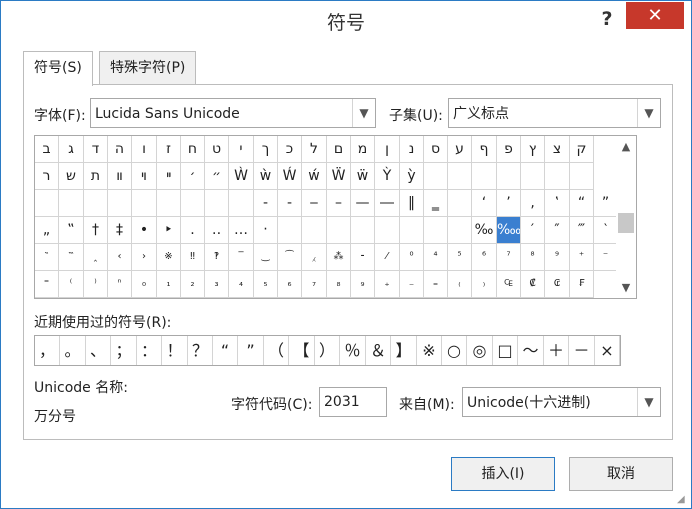 This screenshot has height=509, width=692. Describe the element at coordinates (339, 203) in the screenshot. I see `symbol-cell: –` at that location.